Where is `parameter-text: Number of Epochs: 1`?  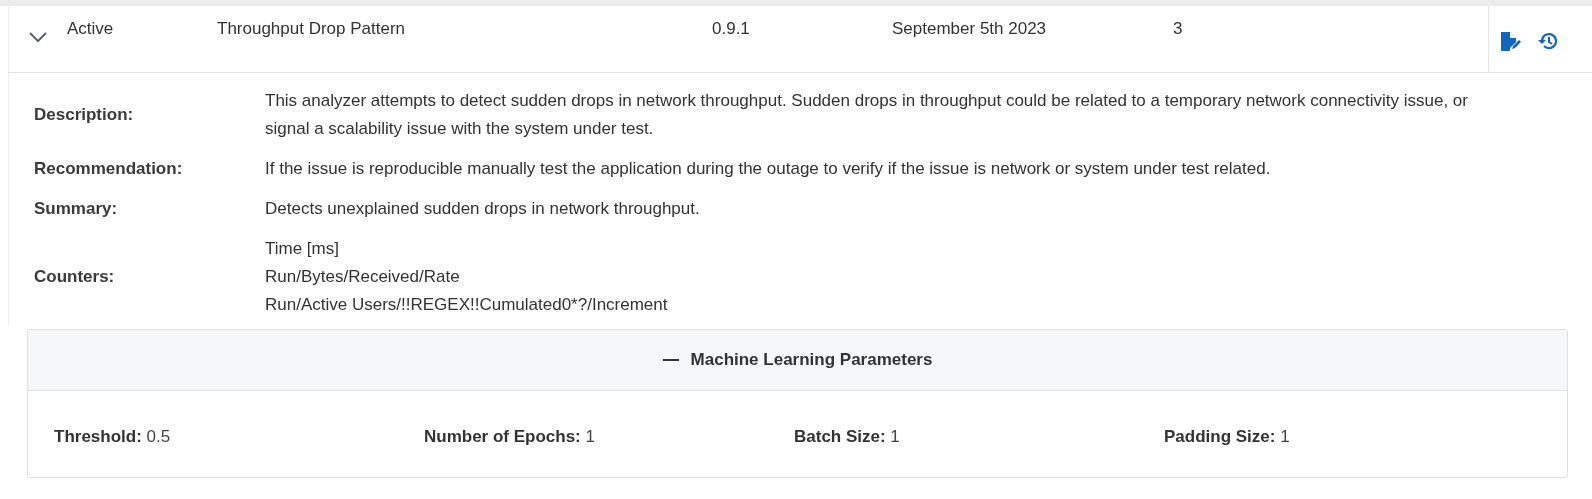 parameter-text: Number of Epochs: 1 is located at coordinates (510, 437).